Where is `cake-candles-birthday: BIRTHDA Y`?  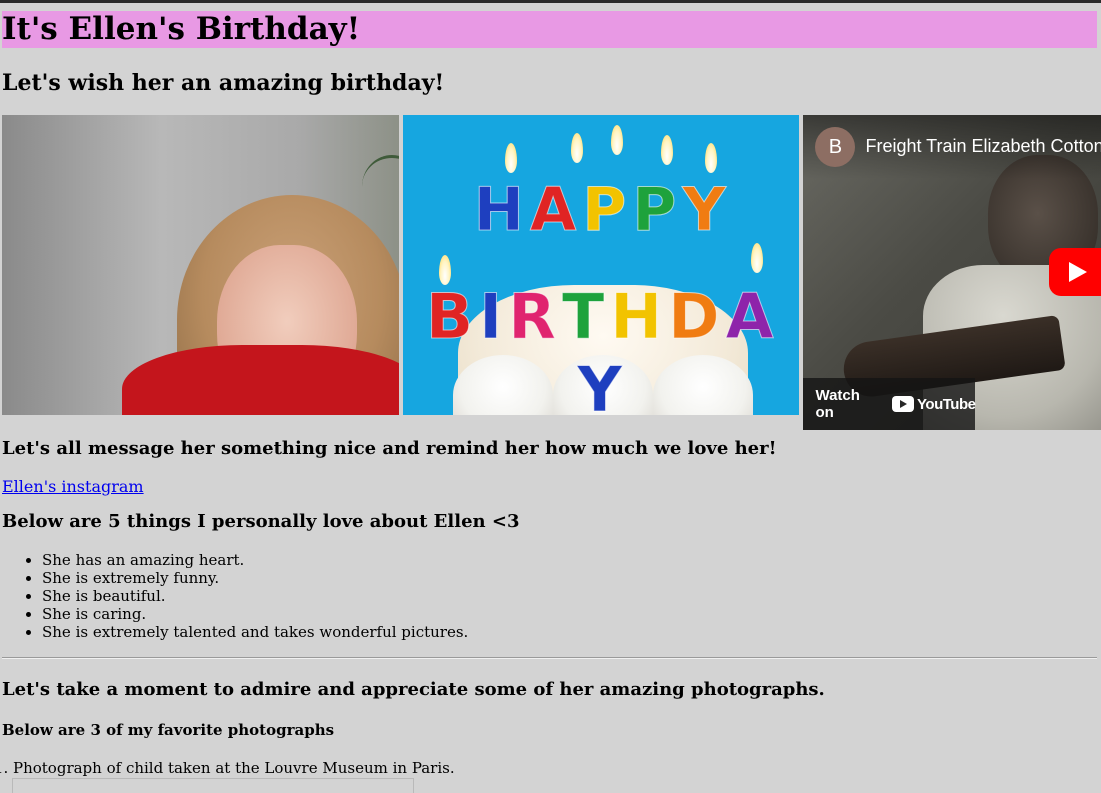 cake-candles-birthday: BIRTHDA Y is located at coordinates (601, 348).